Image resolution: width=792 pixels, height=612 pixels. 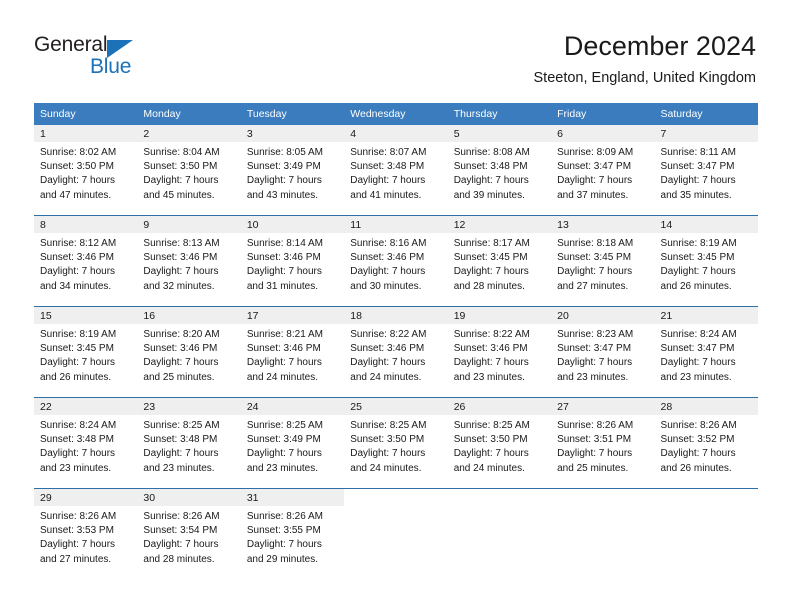 What do you see at coordinates (282, 377) in the screenshot?
I see `day-daylight2-text: and 24 minutes.` at bounding box center [282, 377].